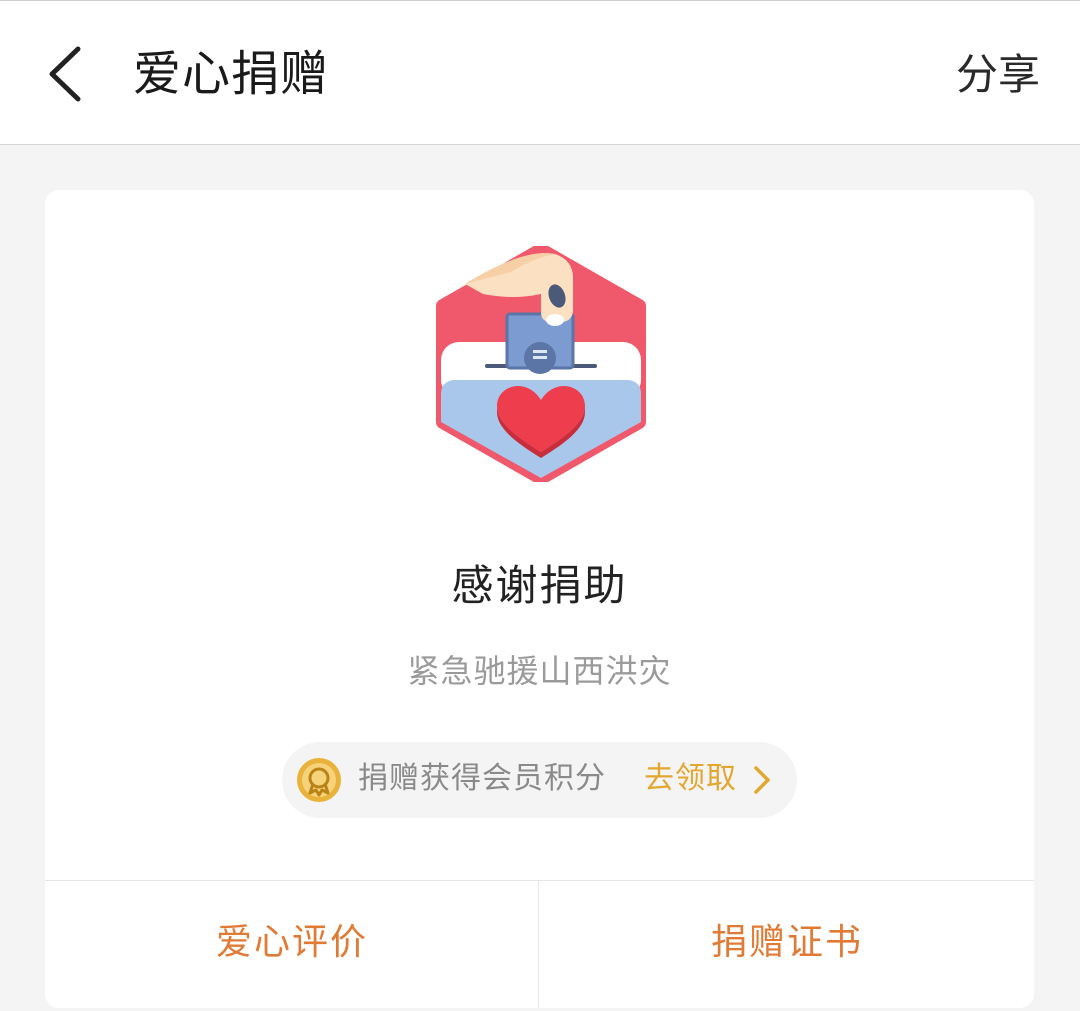  What do you see at coordinates (540, 72) in the screenshot?
I see `app-header: 爱心捐赠 分享` at bounding box center [540, 72].